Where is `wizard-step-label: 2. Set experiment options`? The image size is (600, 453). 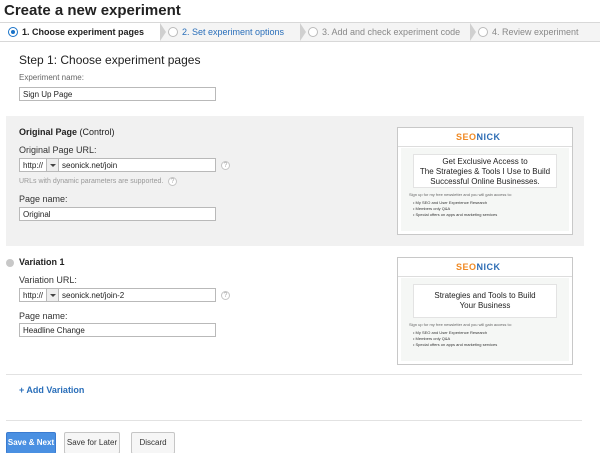 wizard-step-label: 2. Set experiment options is located at coordinates (233, 32).